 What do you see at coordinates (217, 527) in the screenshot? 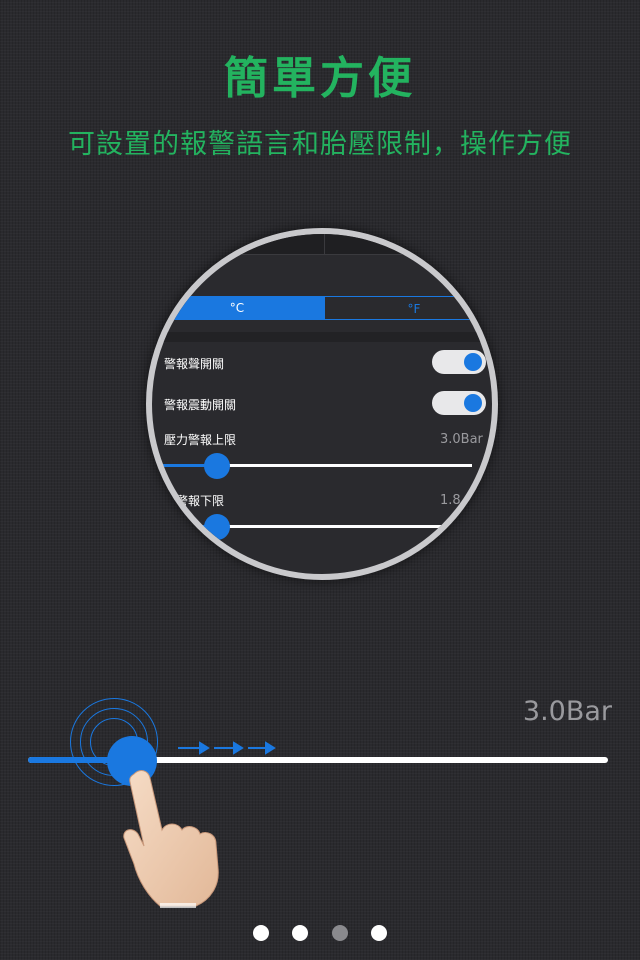
I see `pressure-lower-thumb` at bounding box center [217, 527].